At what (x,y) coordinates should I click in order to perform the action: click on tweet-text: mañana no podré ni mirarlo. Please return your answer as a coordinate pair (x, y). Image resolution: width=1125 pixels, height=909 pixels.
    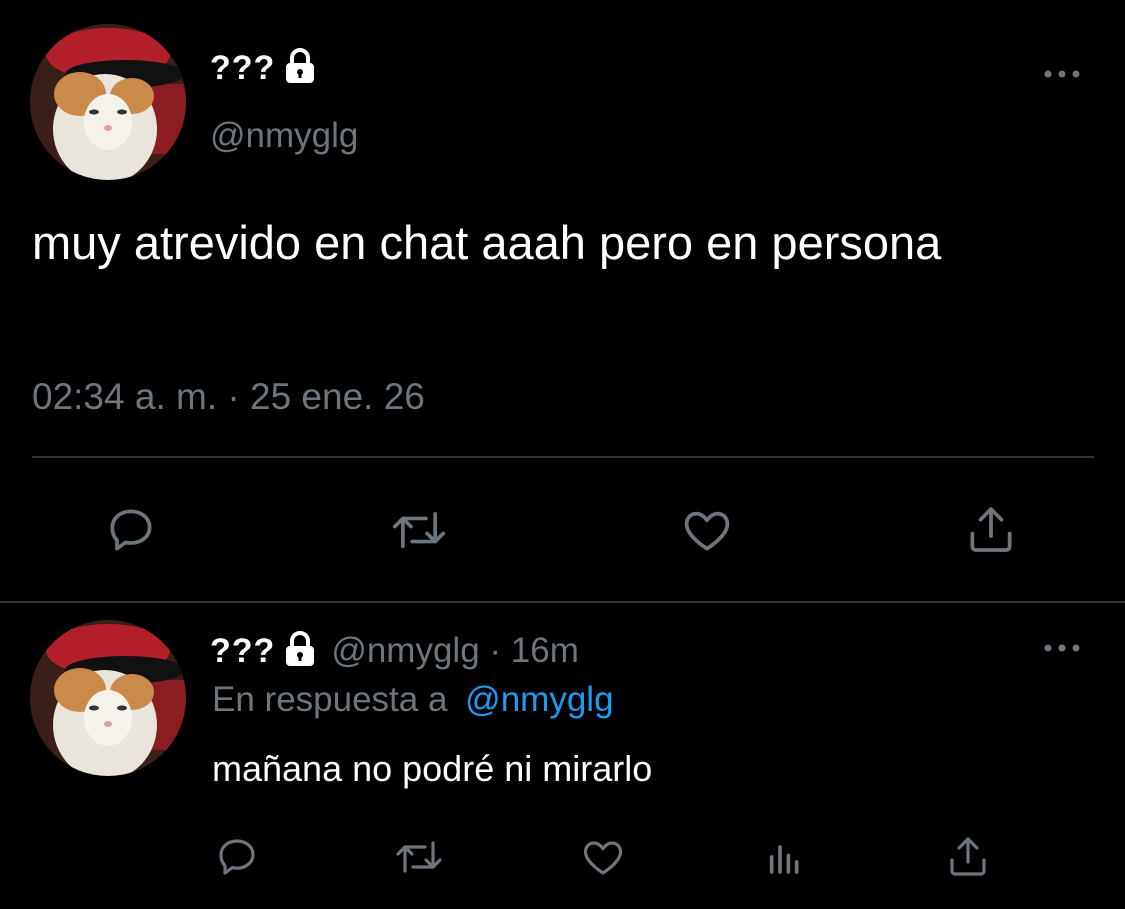
    Looking at the image, I should click on (432, 768).